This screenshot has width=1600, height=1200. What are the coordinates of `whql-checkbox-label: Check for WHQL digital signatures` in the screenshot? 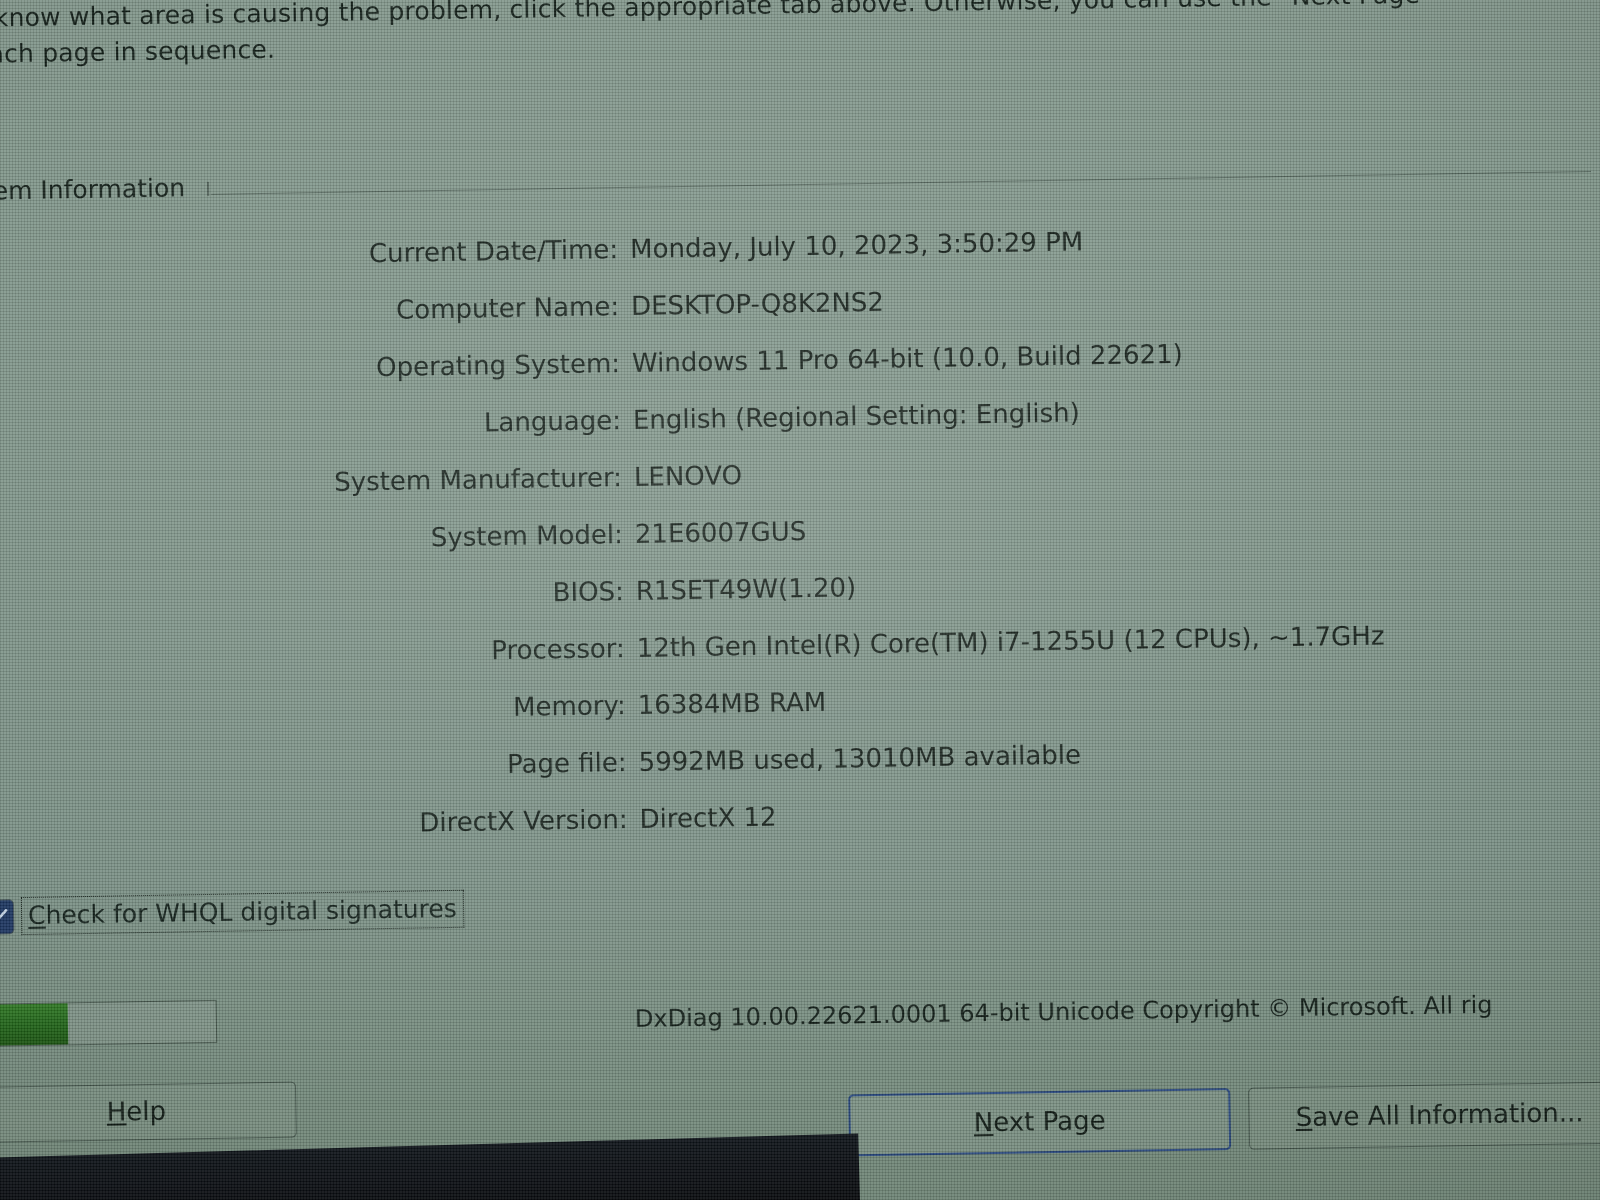 It's located at (242, 912).